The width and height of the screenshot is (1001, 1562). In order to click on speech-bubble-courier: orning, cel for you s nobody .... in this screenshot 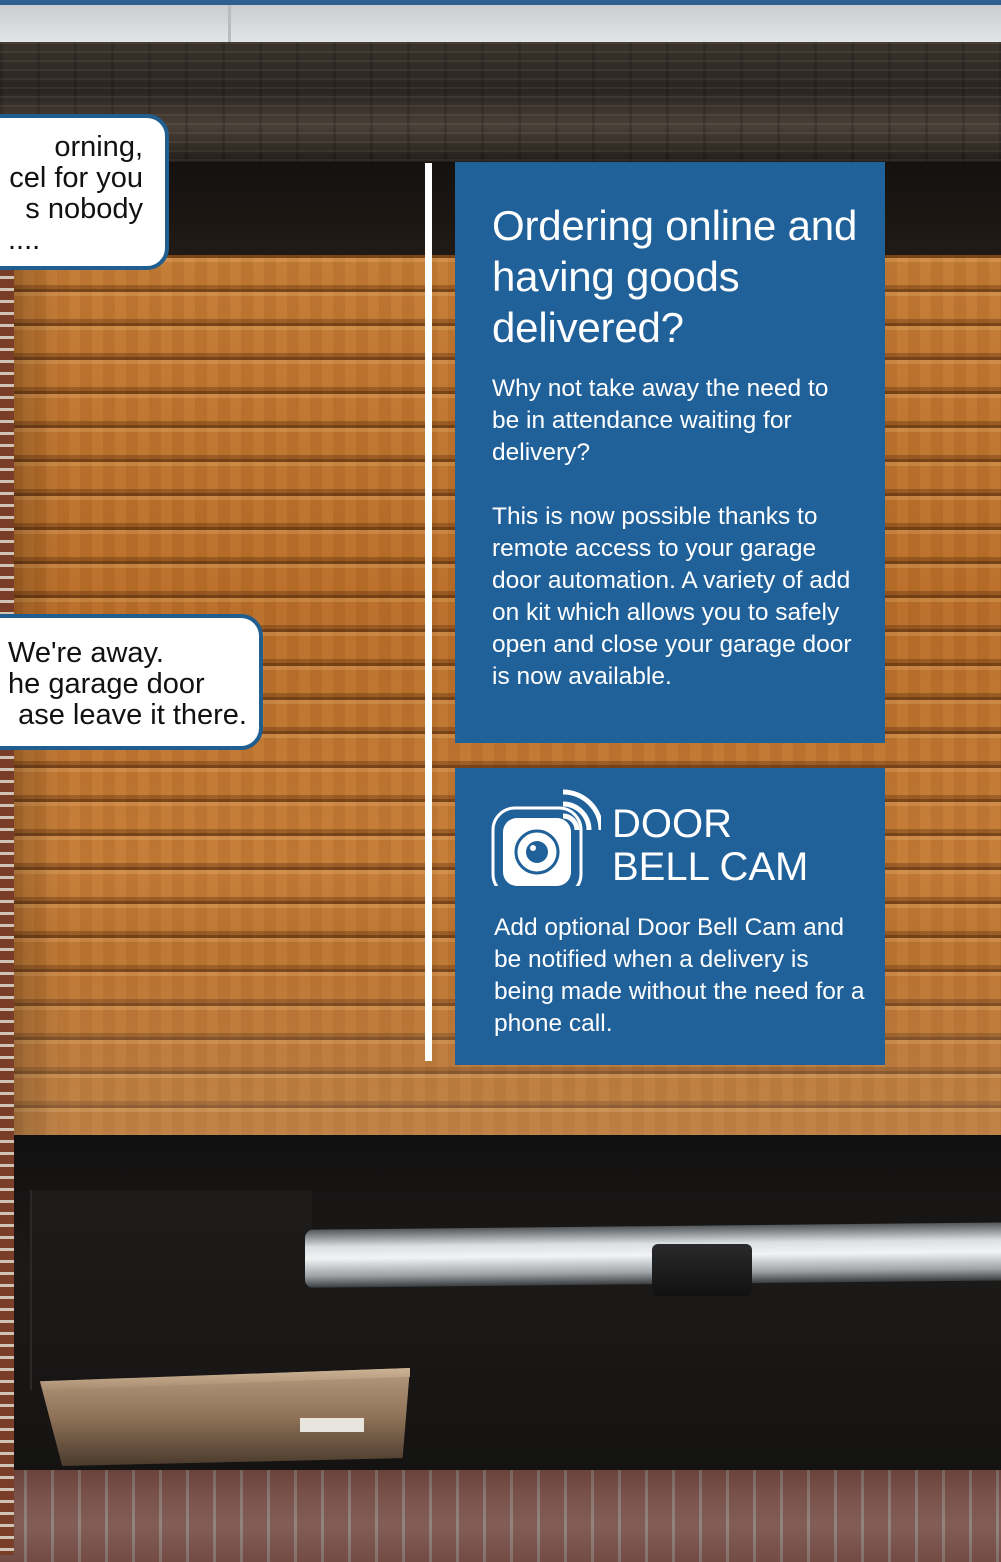, I will do `click(84, 192)`.